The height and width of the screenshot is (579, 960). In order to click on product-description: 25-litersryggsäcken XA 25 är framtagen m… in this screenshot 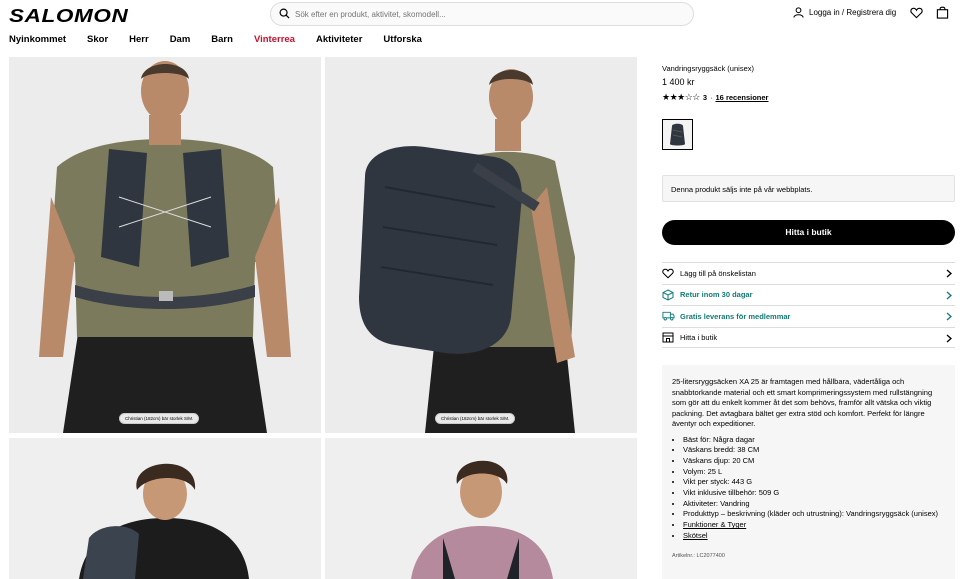, I will do `click(808, 472)`.